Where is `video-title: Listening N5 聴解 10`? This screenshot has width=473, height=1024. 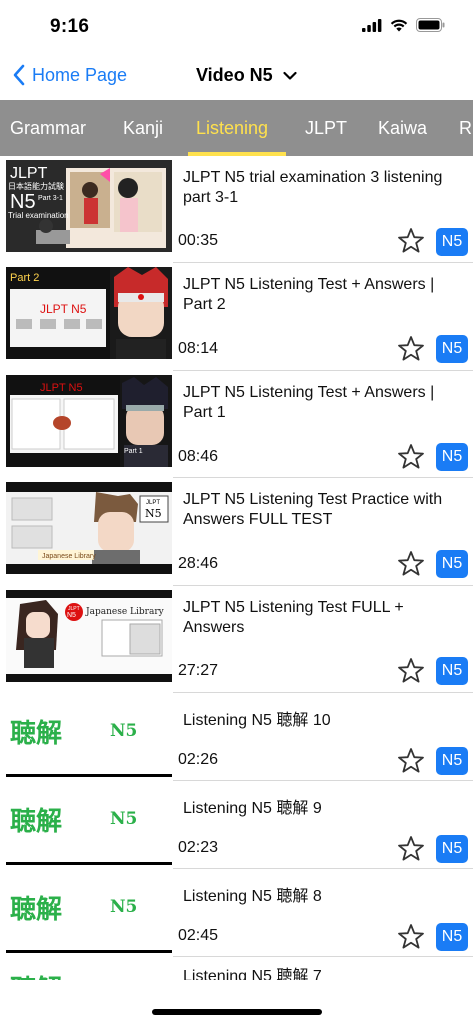
video-title: Listening N5 聴解 10 is located at coordinates (257, 720).